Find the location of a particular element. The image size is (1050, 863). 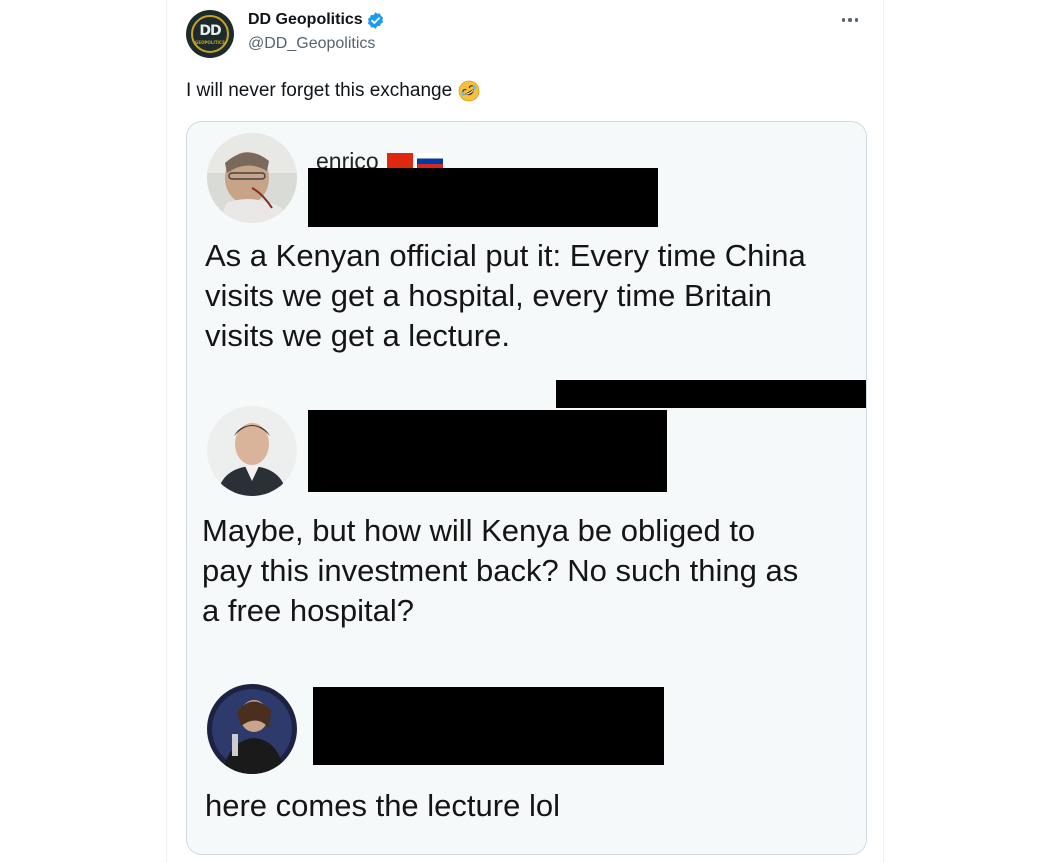

comment-text-3: here comes the lecture lol is located at coordinates (382, 805).